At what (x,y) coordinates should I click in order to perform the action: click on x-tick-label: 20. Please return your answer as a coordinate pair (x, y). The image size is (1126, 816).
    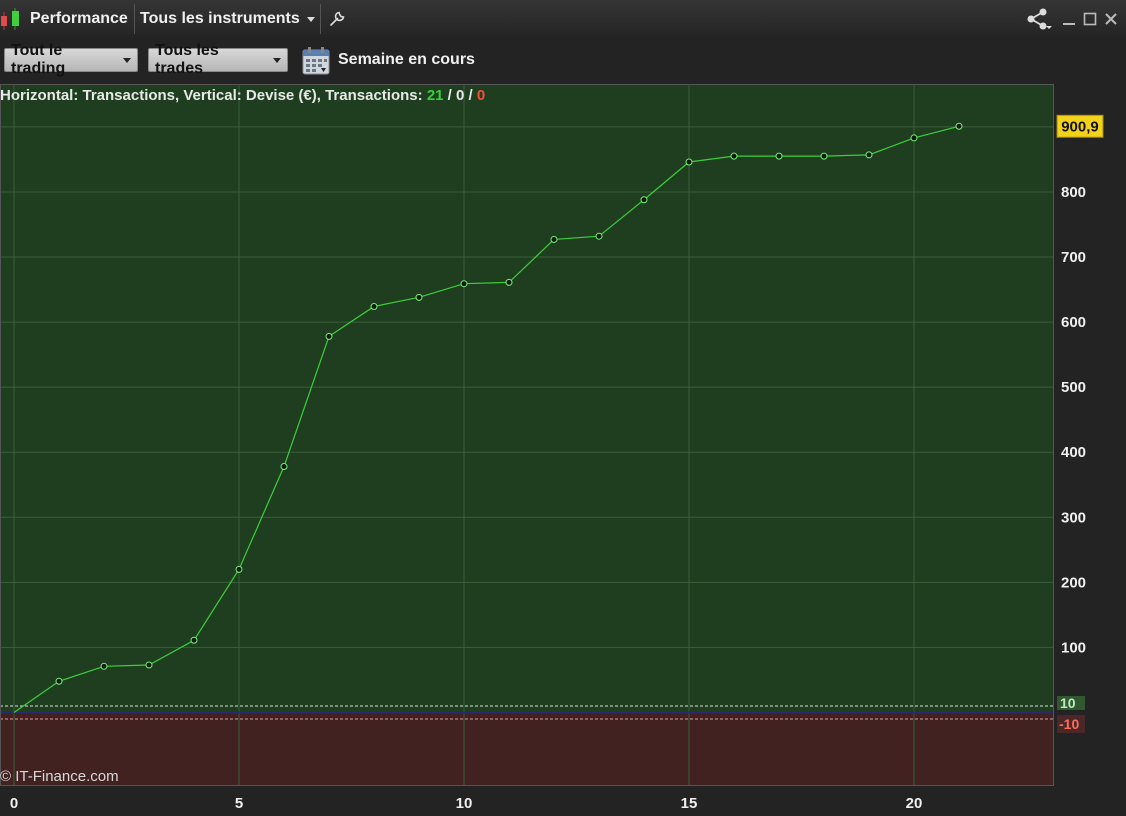
    Looking at the image, I should click on (914, 803).